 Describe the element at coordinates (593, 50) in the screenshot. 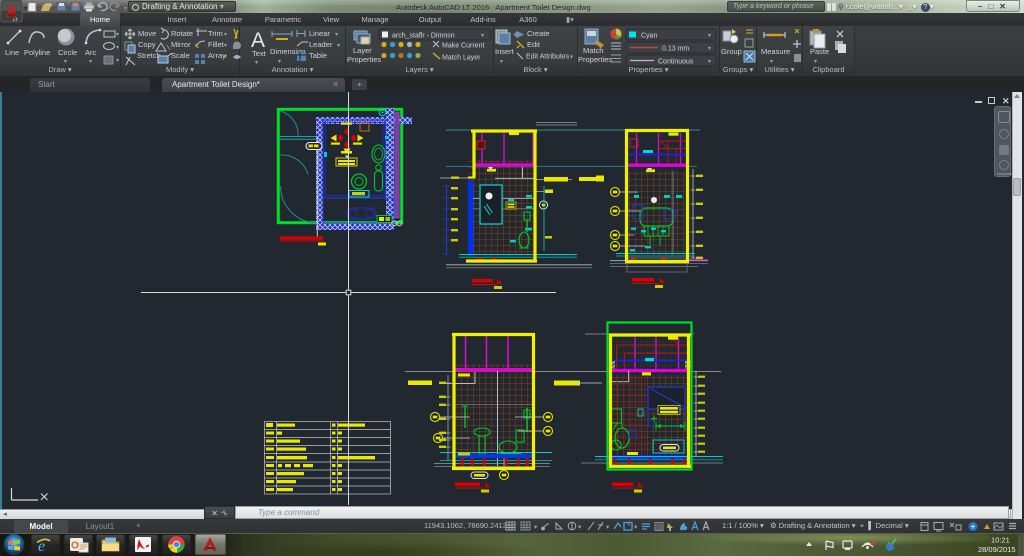

I see `svg-text: Match` at that location.